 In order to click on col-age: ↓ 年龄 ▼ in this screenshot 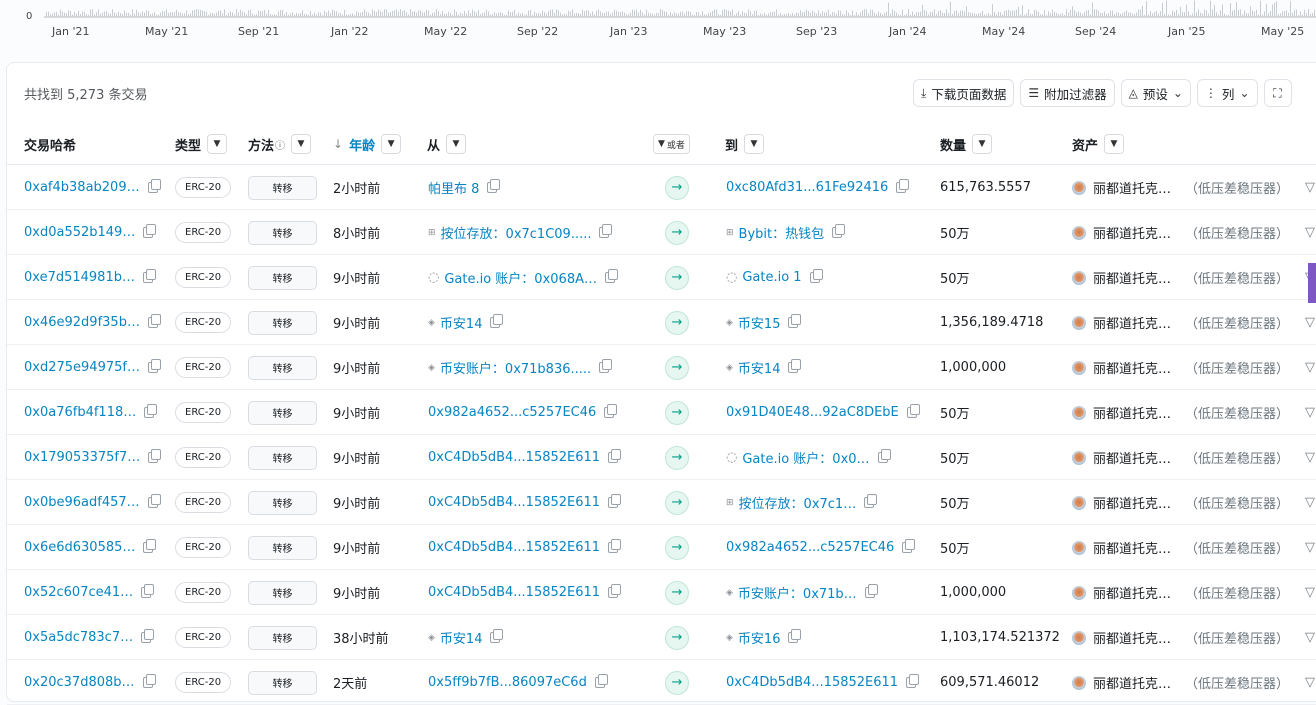, I will do `click(367, 144)`.